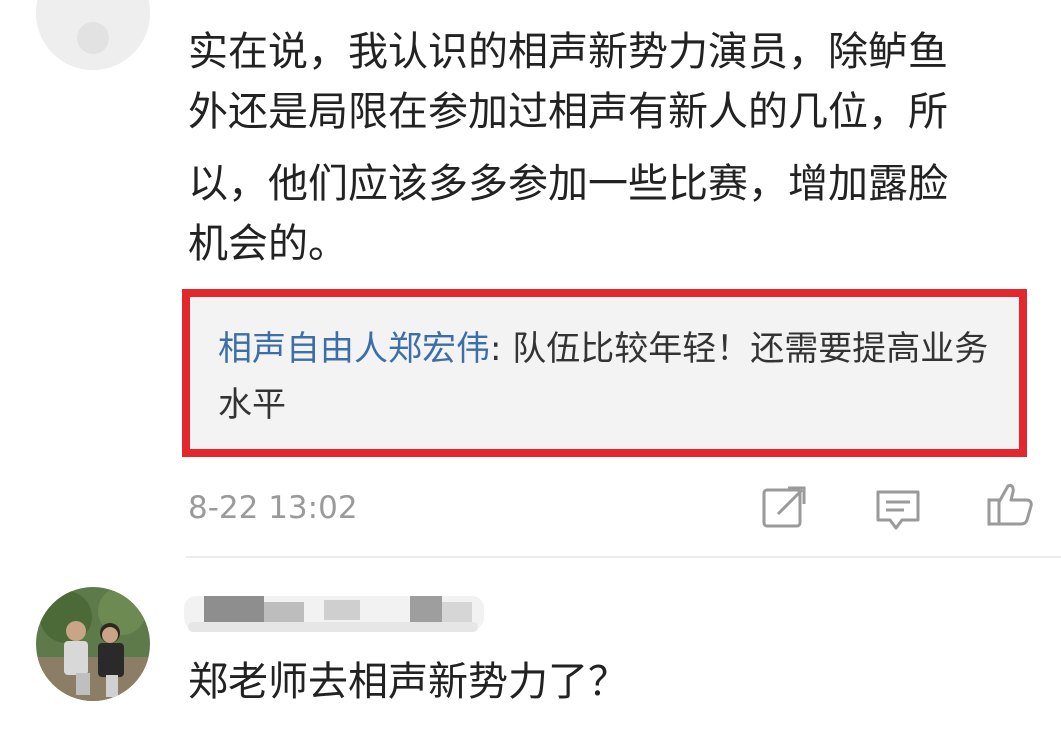 Image resolution: width=1061 pixels, height=750 pixels. What do you see at coordinates (268, 244) in the screenshot?
I see `comment-text-line: 机会的。` at bounding box center [268, 244].